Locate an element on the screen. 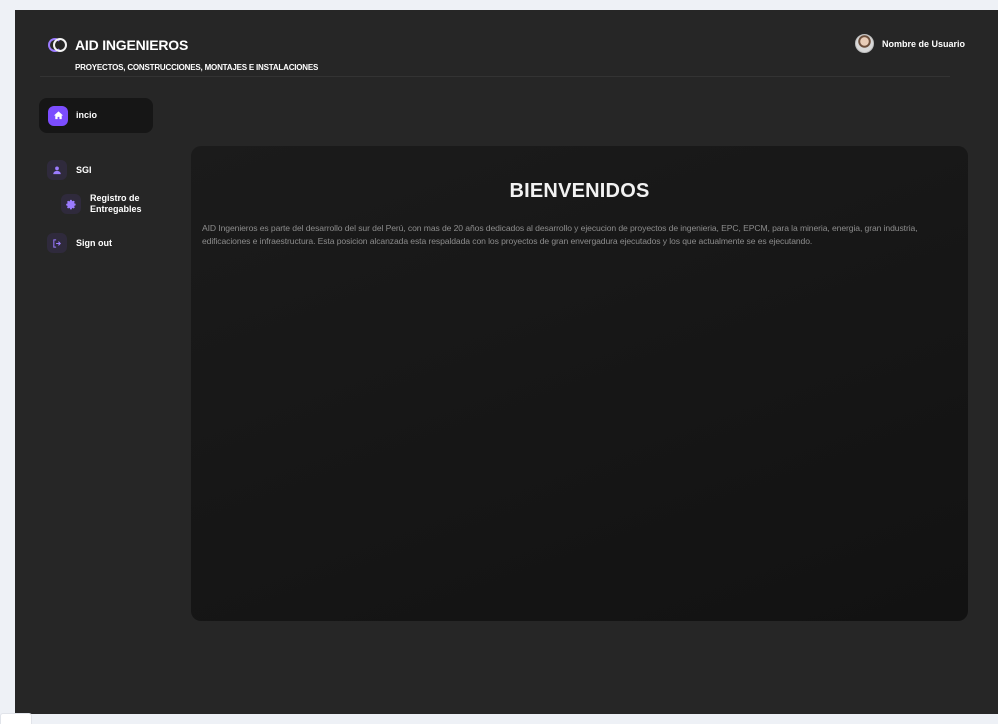 Image resolution: width=998 pixels, height=724 pixels. sidebar-item-label: Registro de Entregables is located at coordinates (116, 203).